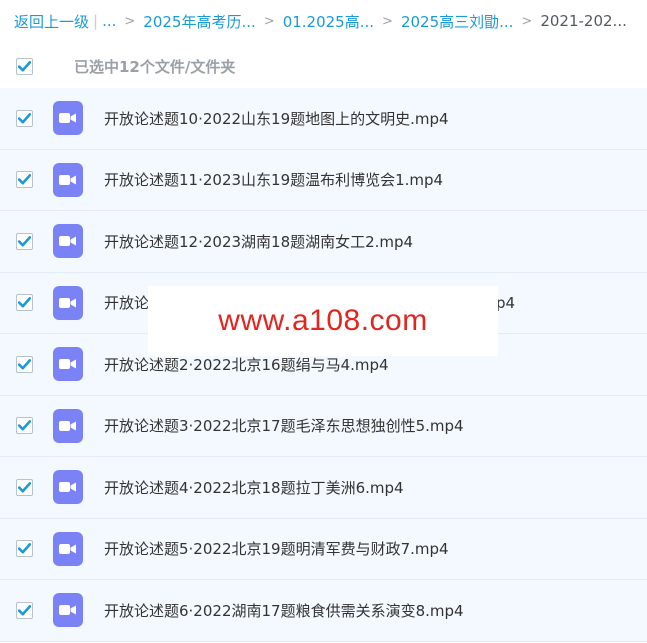 Image resolution: width=647 pixels, height=643 pixels. What do you see at coordinates (284, 425) in the screenshot?
I see `file-name: 开放论述题3·2022北京17题毛泽东思想独创性5.mp4` at bounding box center [284, 425].